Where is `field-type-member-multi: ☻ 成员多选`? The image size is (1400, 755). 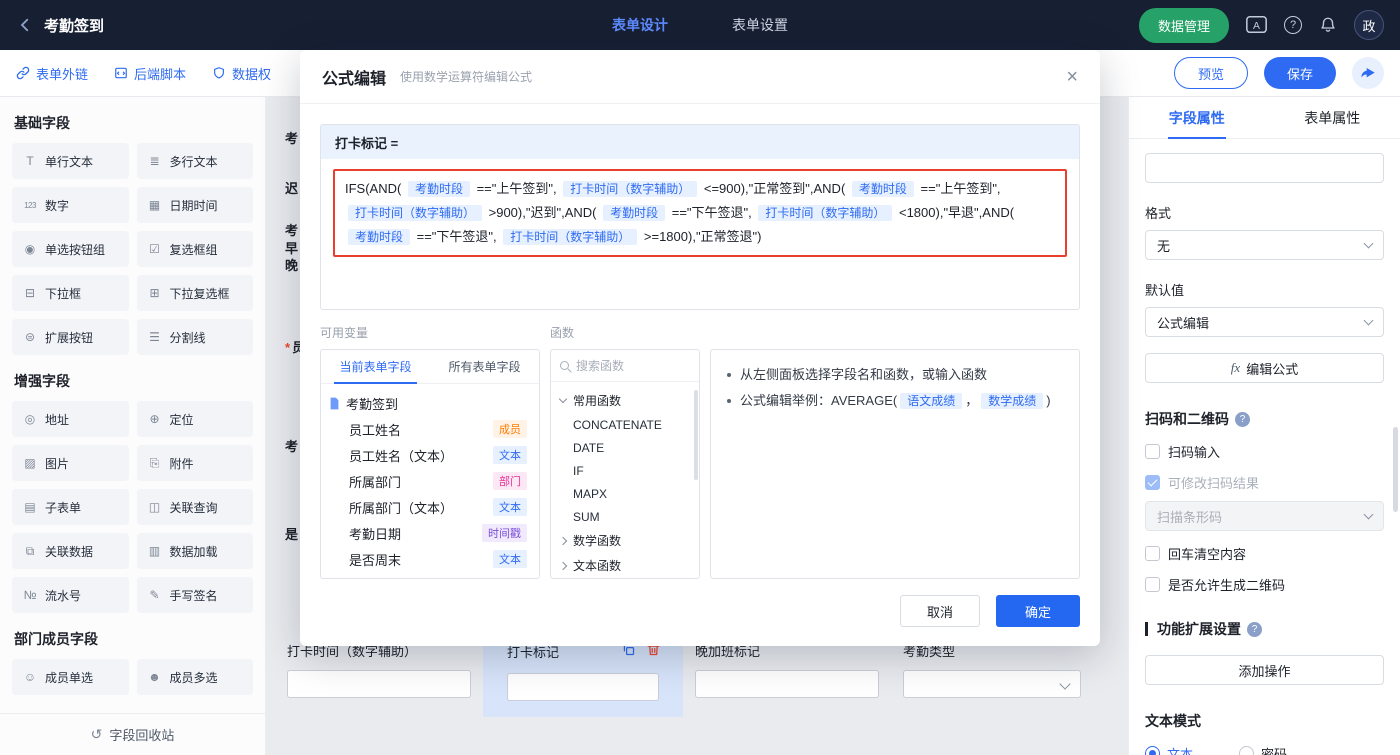 field-type-member-multi: ☻ 成员多选 is located at coordinates (194, 677).